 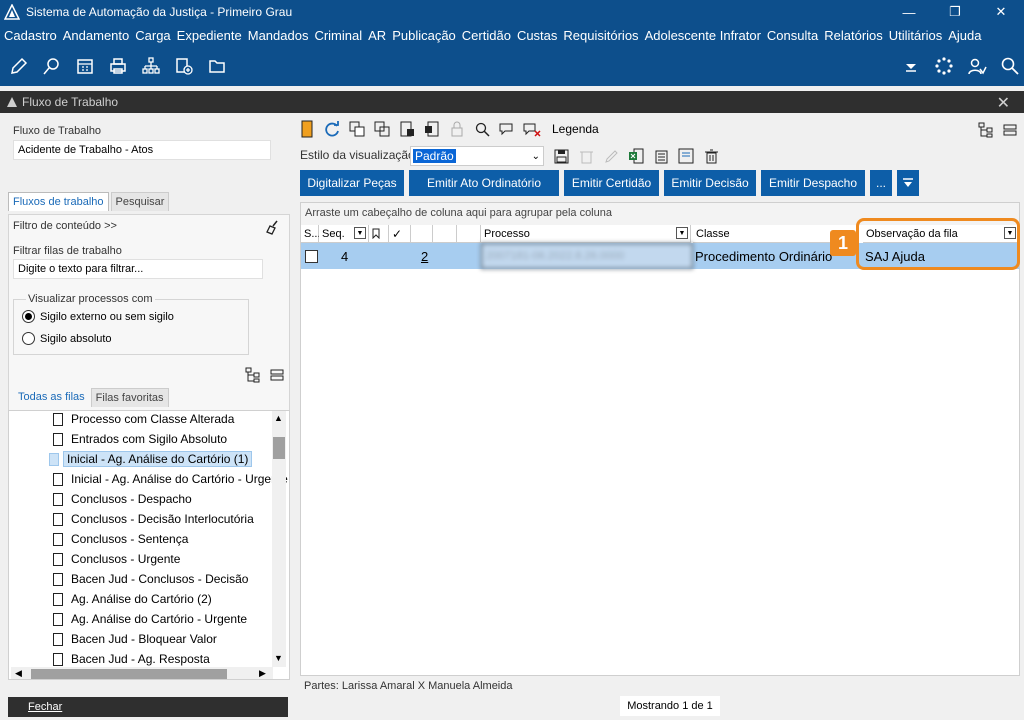 I want to click on loading-icon, so click(x=944, y=66).